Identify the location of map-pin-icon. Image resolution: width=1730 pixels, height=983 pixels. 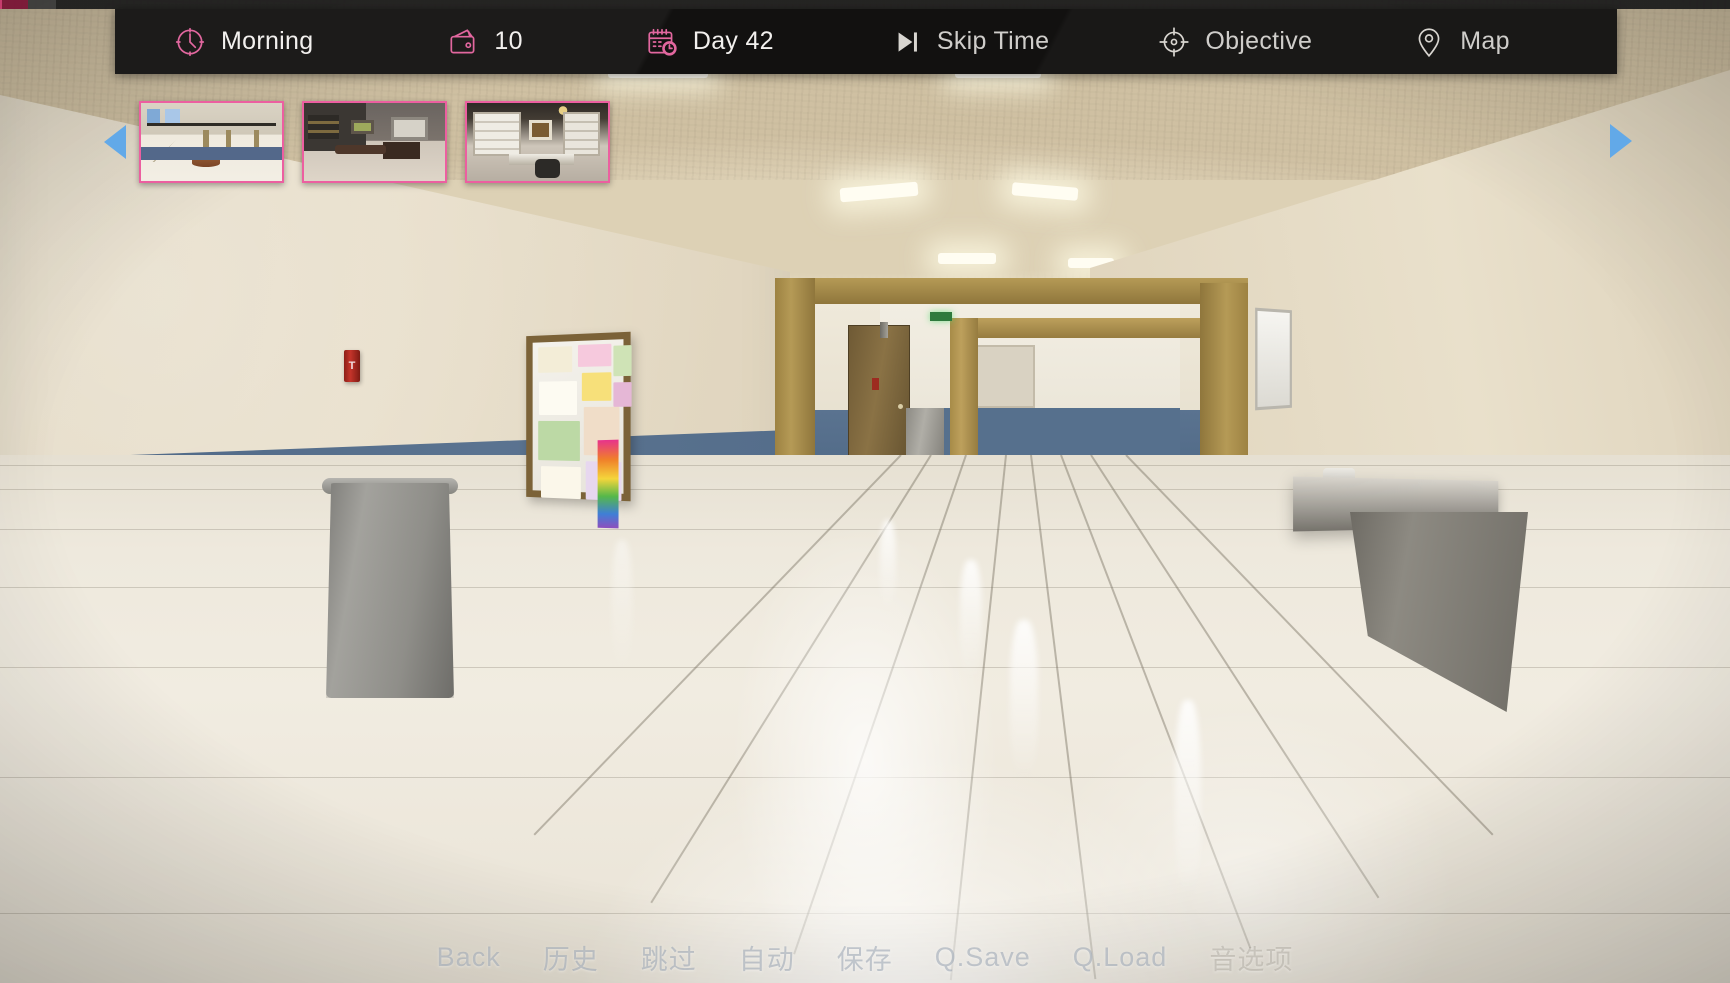
(1429, 42).